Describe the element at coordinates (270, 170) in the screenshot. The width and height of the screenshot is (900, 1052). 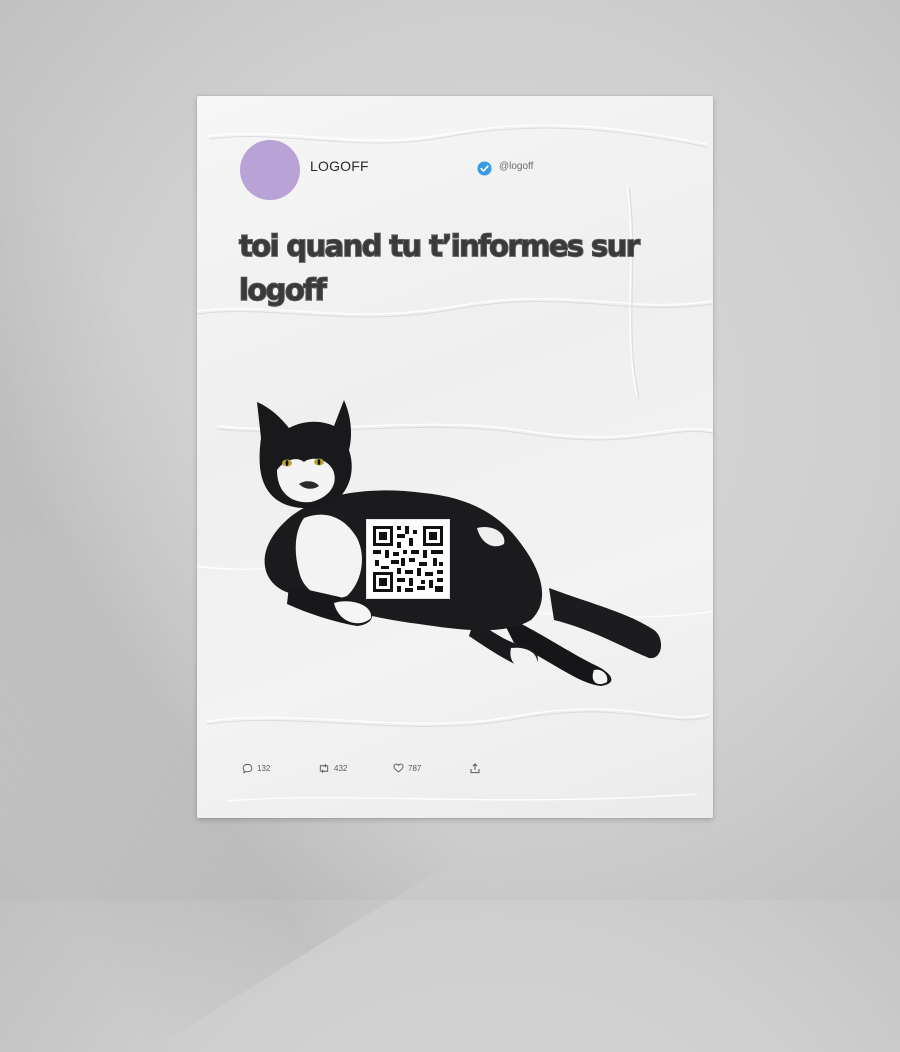
I see `avatar` at that location.